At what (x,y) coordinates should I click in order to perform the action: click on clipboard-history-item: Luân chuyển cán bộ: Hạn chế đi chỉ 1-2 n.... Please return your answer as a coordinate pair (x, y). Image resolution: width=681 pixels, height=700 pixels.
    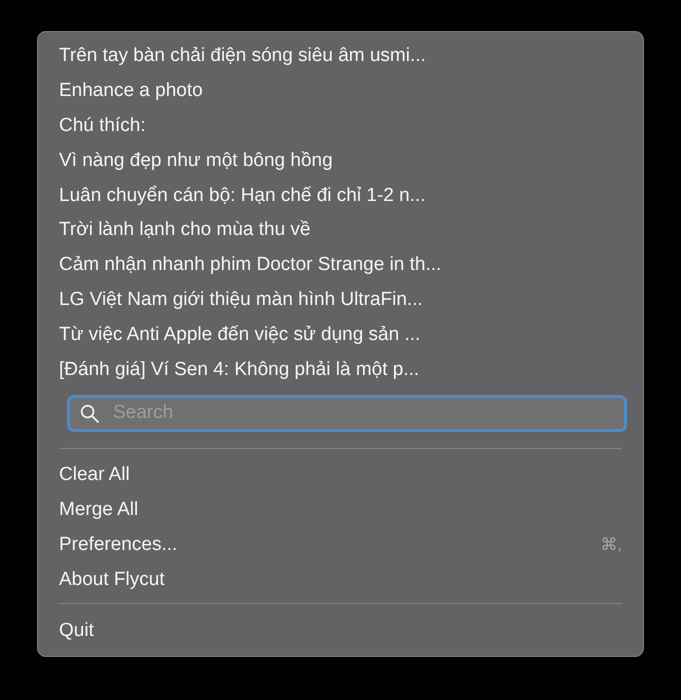
    Looking at the image, I should click on (340, 195).